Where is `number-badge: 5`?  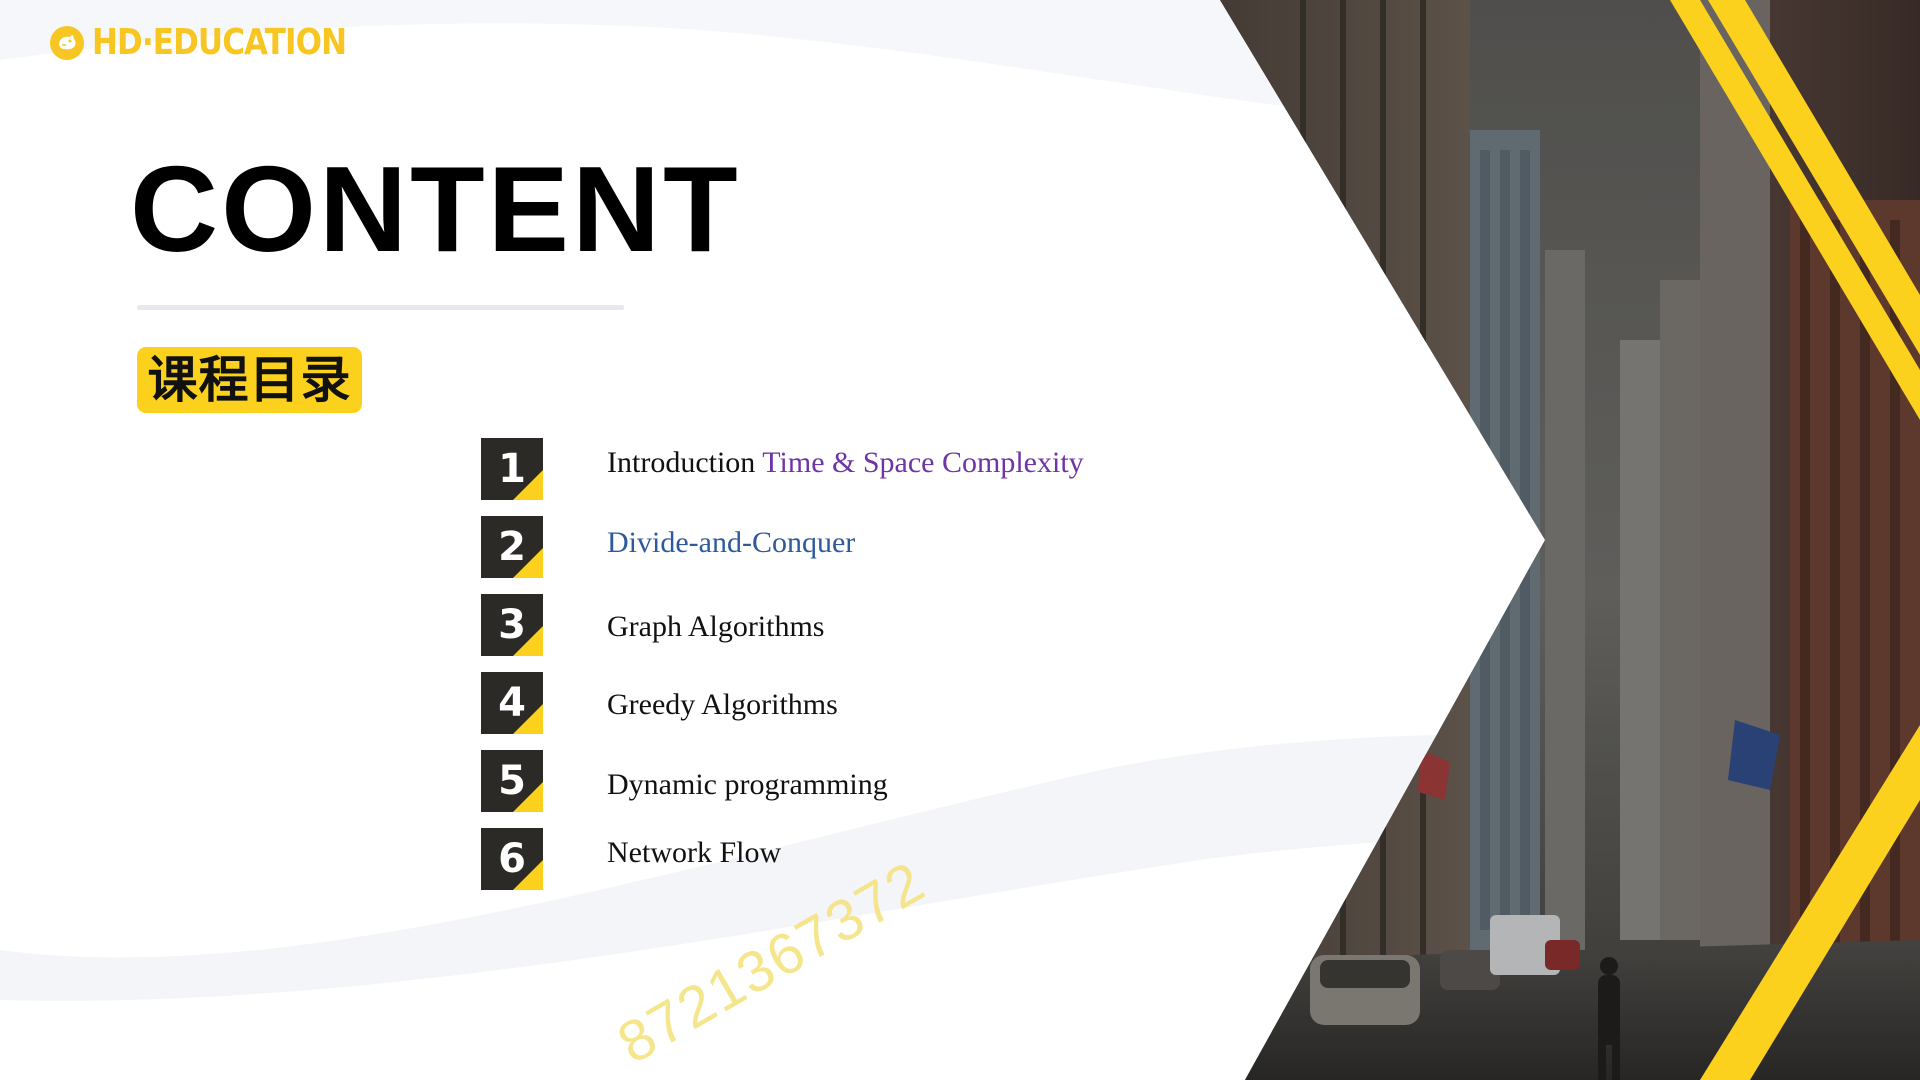
number-badge: 5 is located at coordinates (512, 781).